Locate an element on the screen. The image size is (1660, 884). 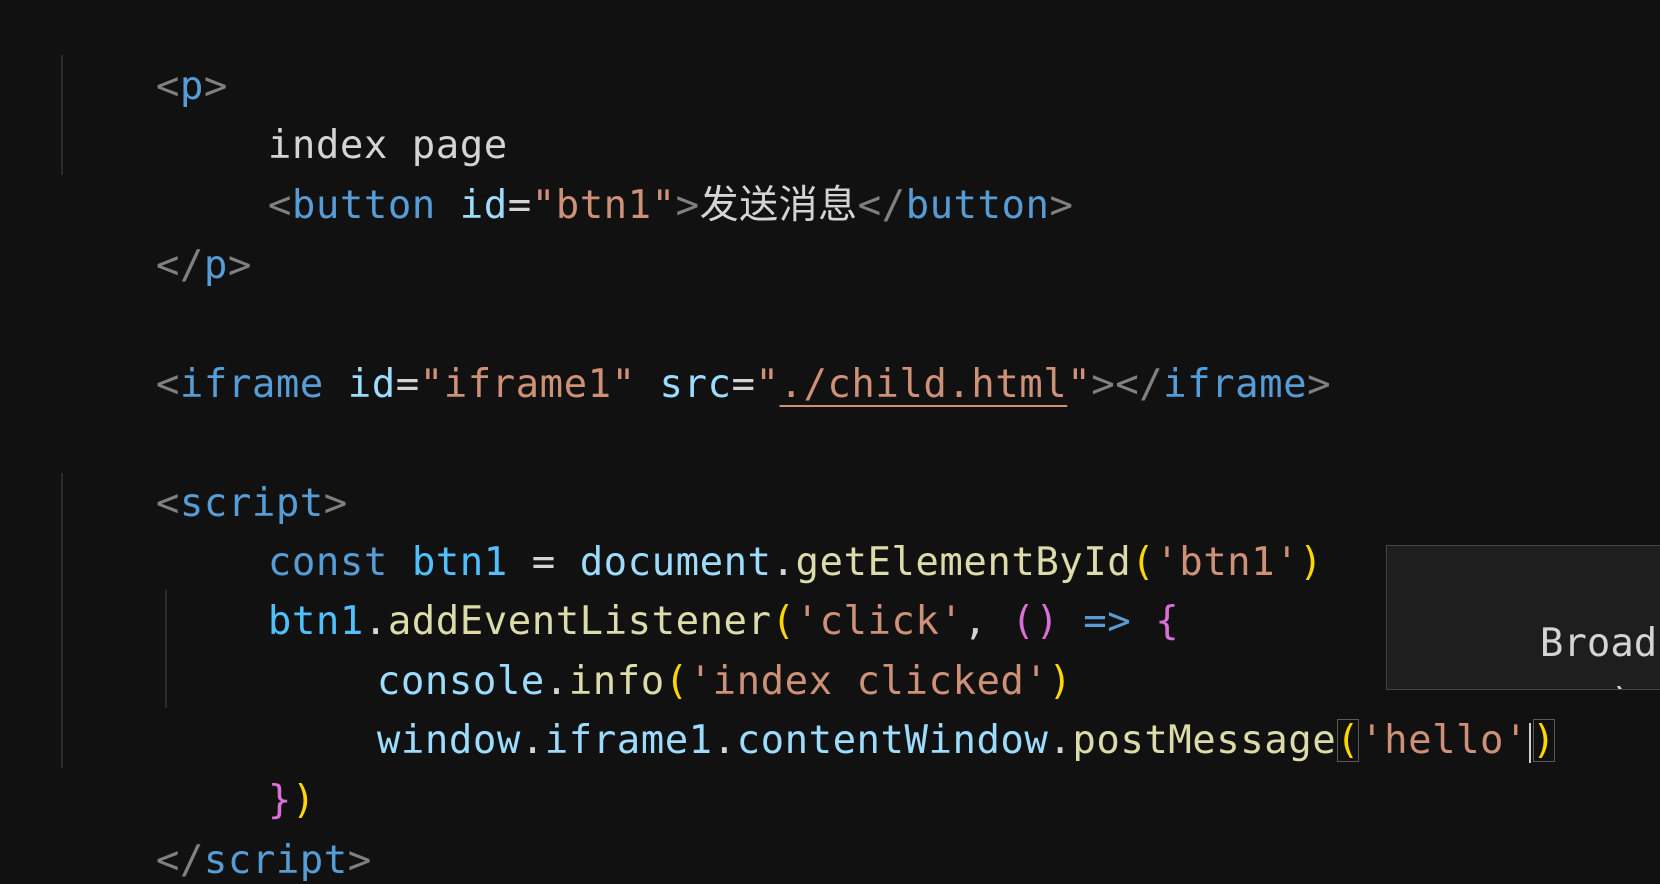
text-cursor is located at coordinates (1530, 742).